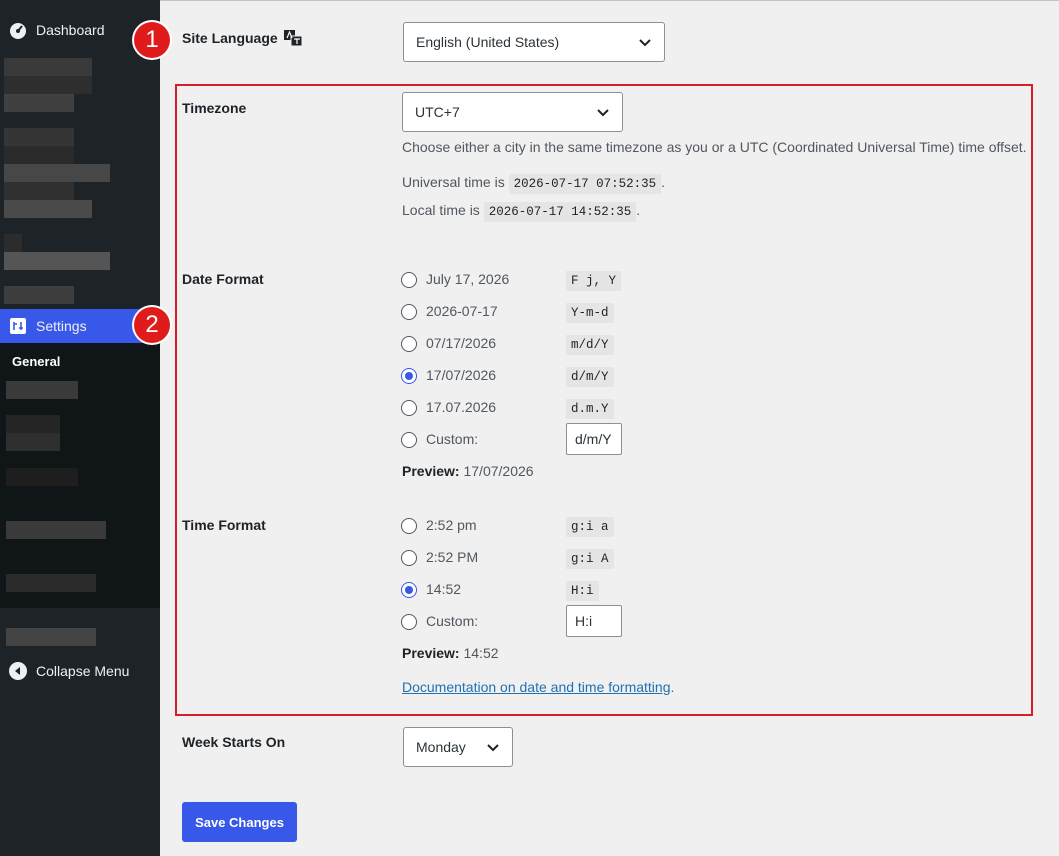 This screenshot has height=856, width=1059. I want to click on local-time-value: 2026-07-17 14:52:35, so click(560, 212).